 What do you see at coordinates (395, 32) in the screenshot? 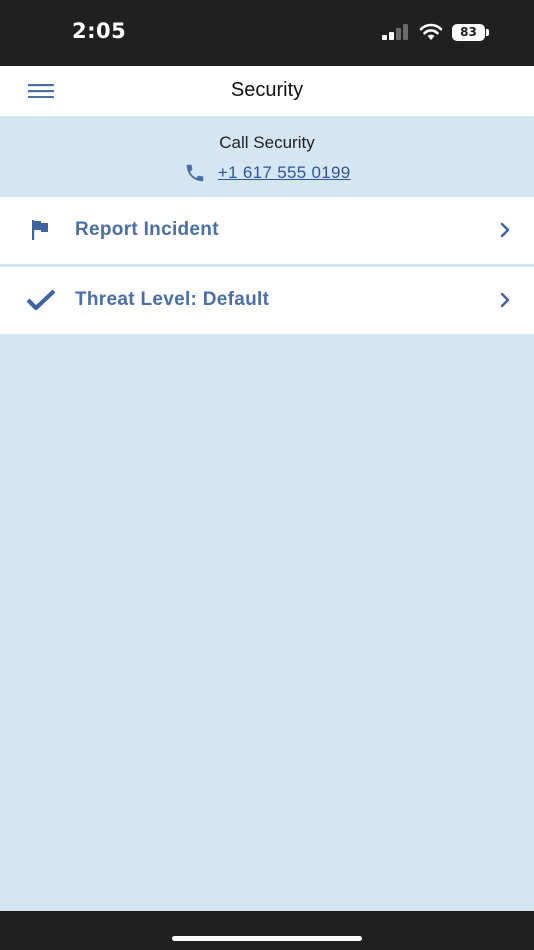
I see `signal-icon` at bounding box center [395, 32].